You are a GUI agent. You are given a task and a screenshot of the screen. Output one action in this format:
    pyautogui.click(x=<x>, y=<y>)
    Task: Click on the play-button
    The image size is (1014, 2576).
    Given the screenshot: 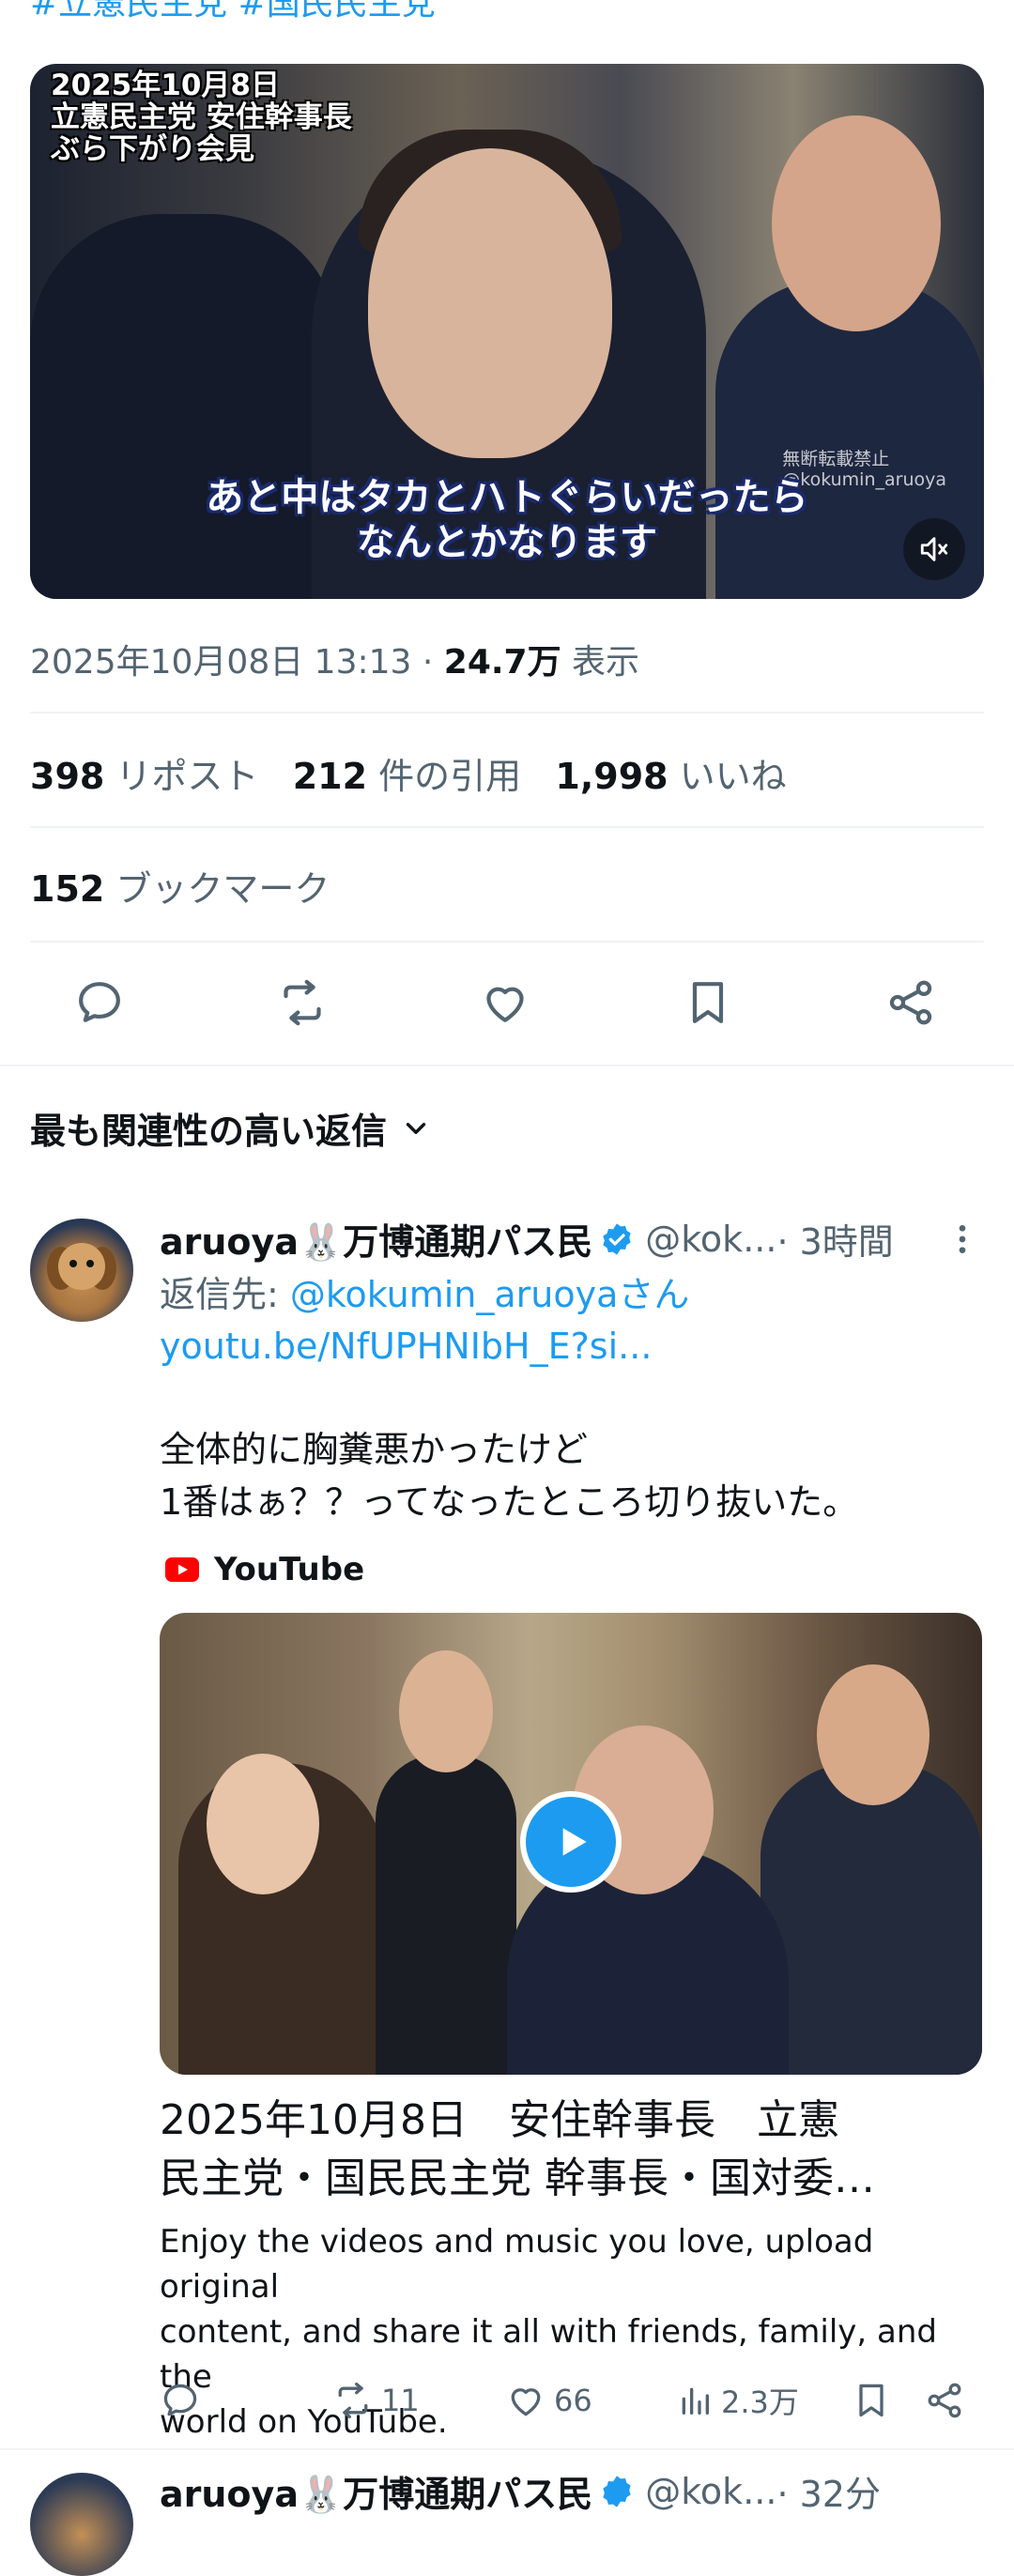 What is the action you would take?
    pyautogui.click(x=571, y=1842)
    